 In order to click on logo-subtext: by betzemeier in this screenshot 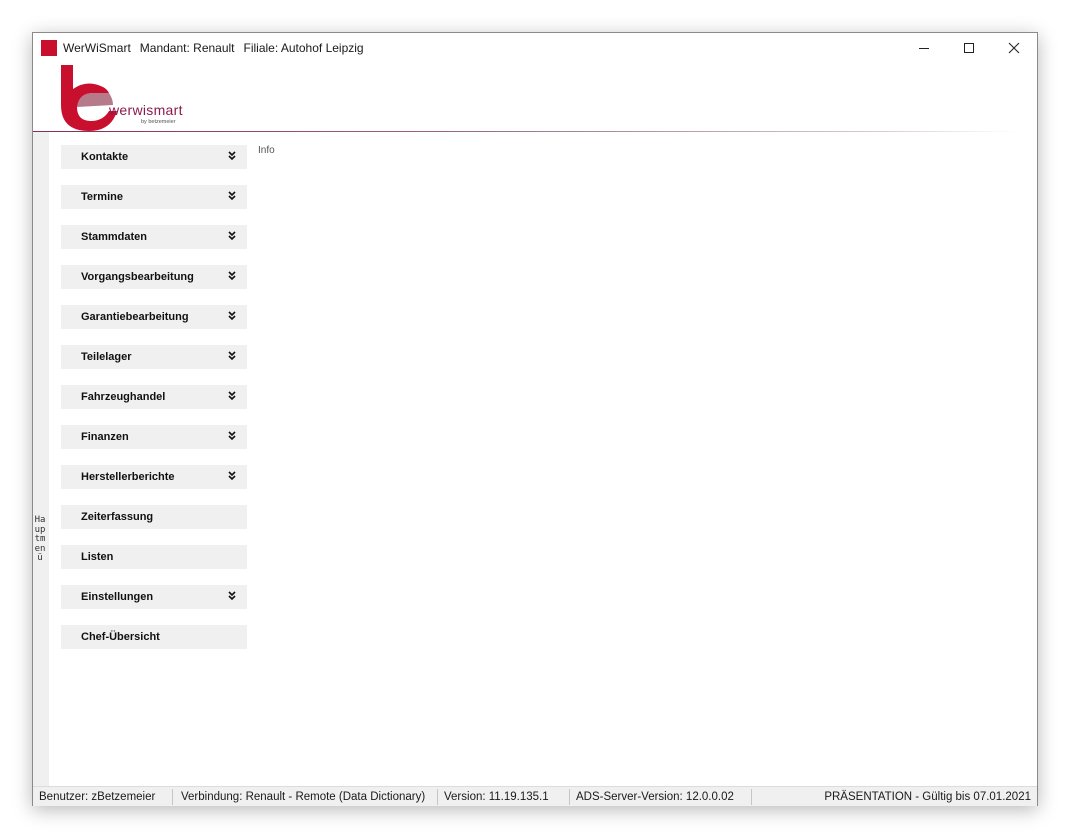, I will do `click(158, 122)`.